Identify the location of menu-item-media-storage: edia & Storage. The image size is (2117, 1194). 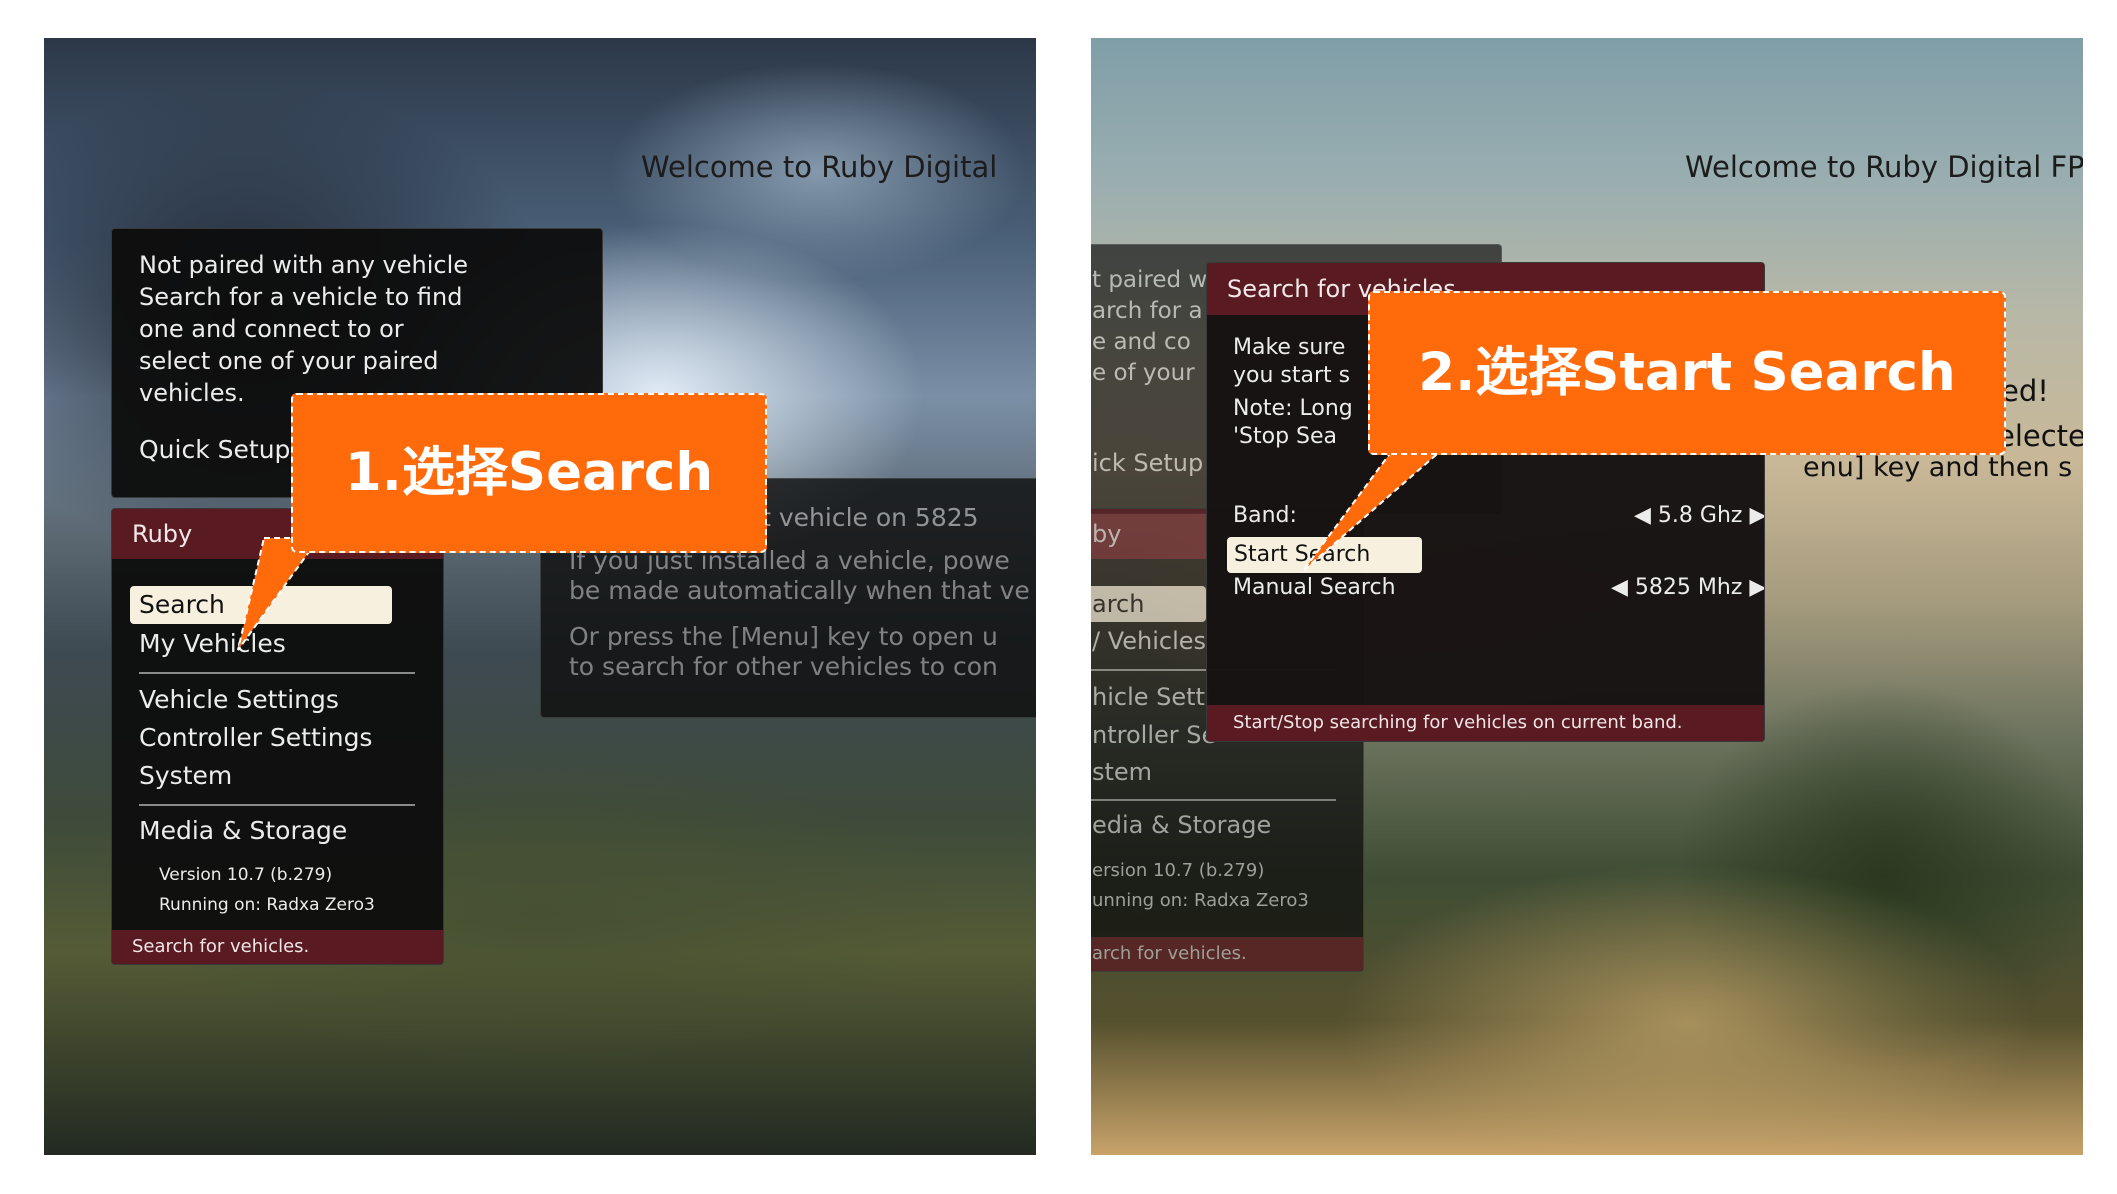
(1181, 825).